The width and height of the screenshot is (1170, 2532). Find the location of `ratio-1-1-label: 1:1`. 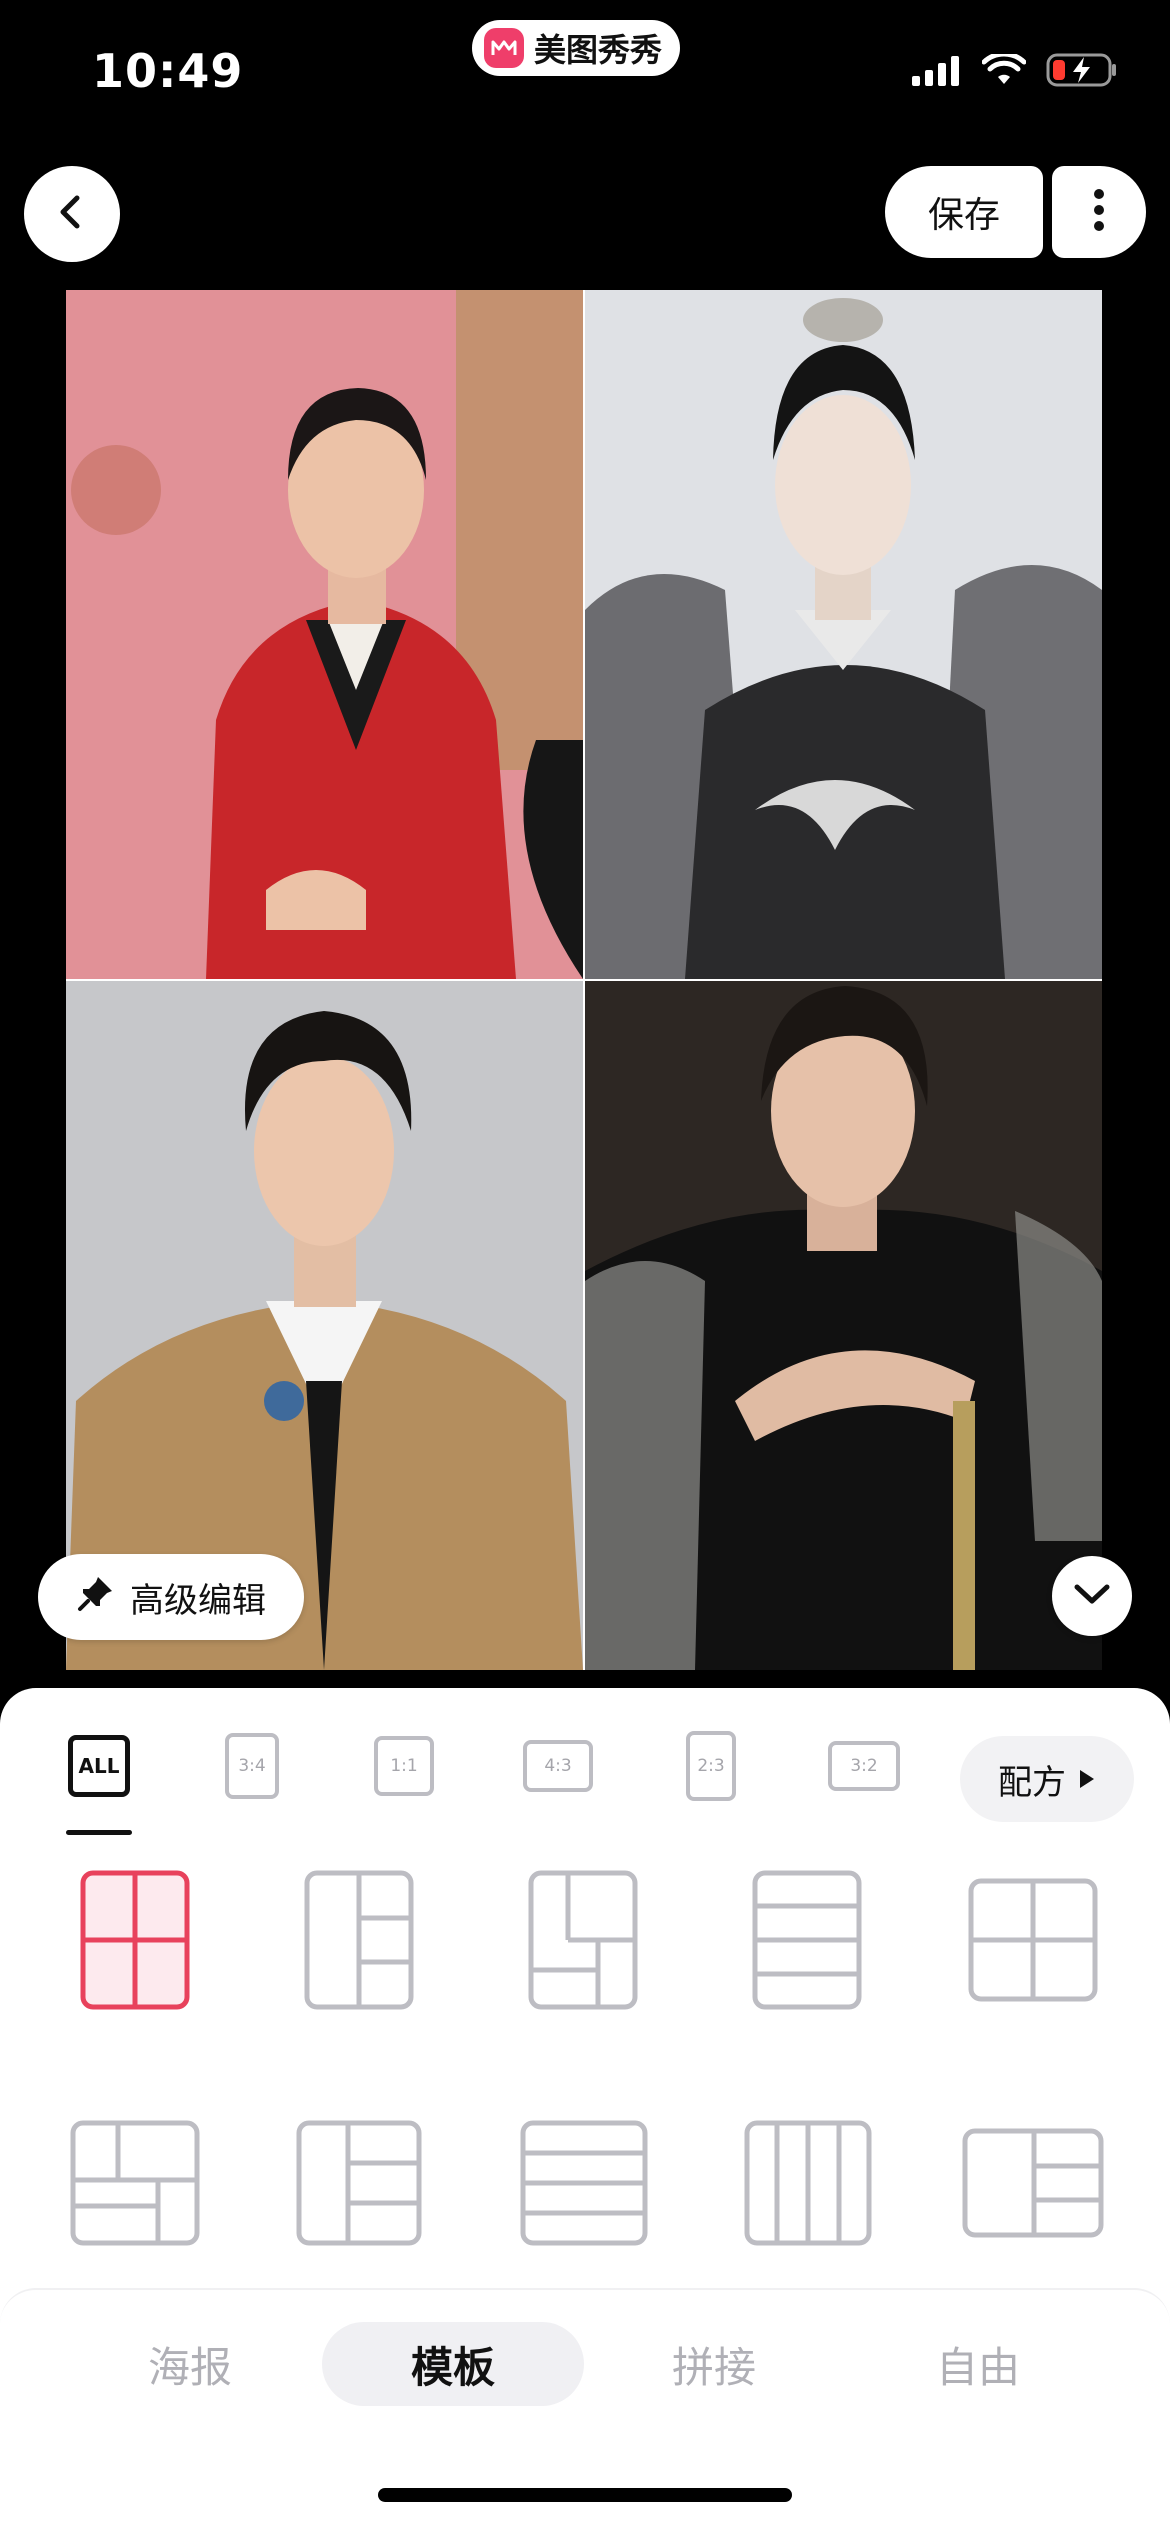

ratio-1-1-label: 1:1 is located at coordinates (404, 1766).